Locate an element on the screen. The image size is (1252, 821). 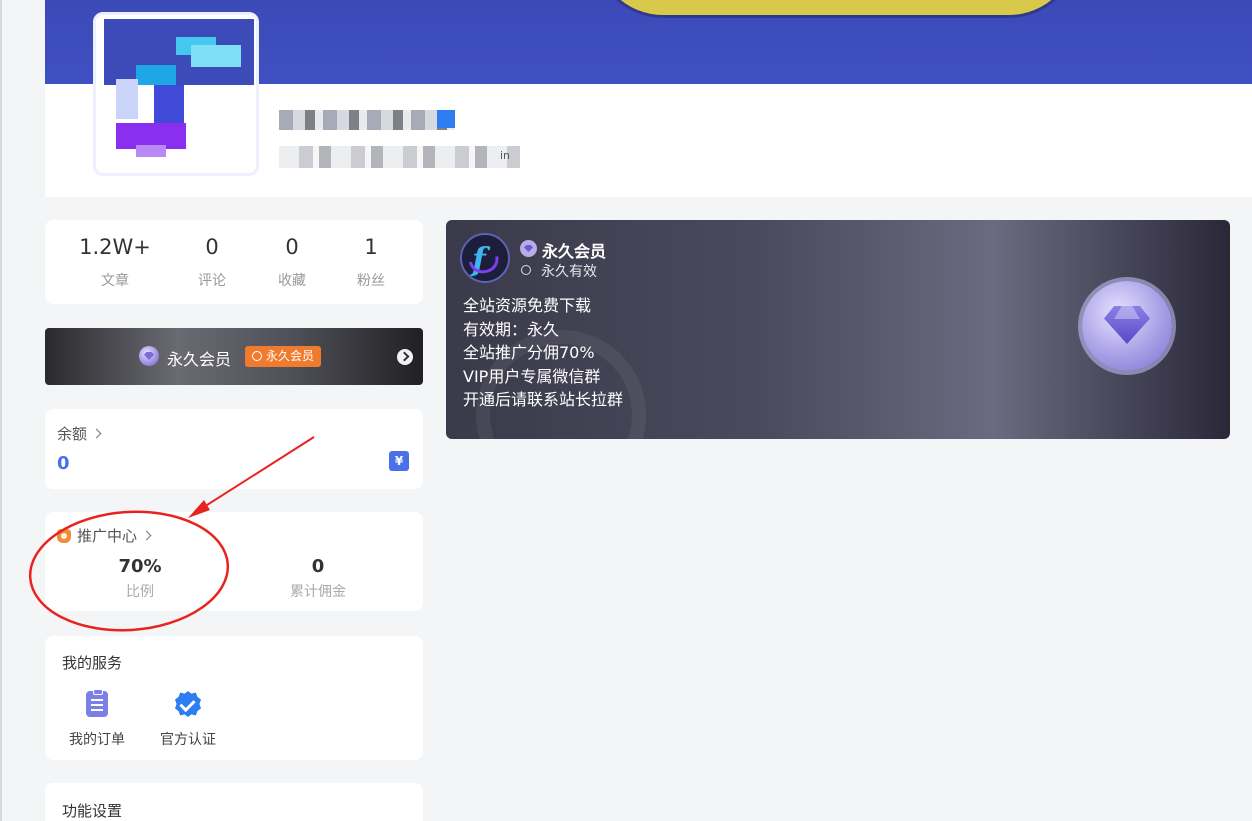
stats-card: 1.2W+ 文章 0 评论 0 收藏 1 粉丝 is located at coordinates (234, 262).